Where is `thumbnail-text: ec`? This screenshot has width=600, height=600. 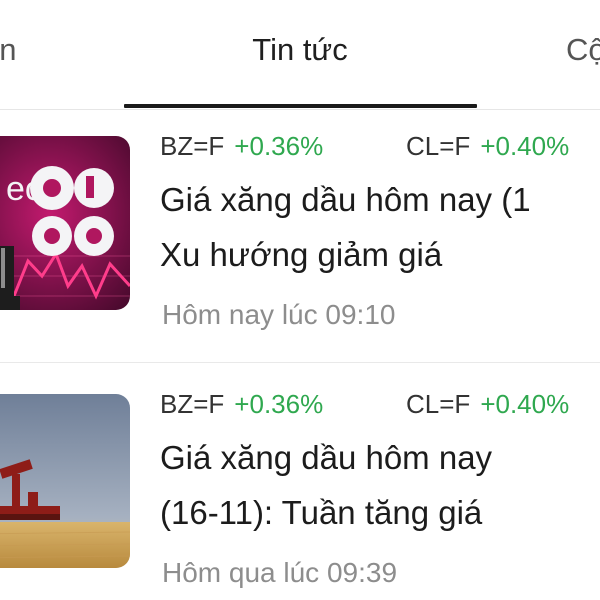 thumbnail-text: ec is located at coordinates (24, 189).